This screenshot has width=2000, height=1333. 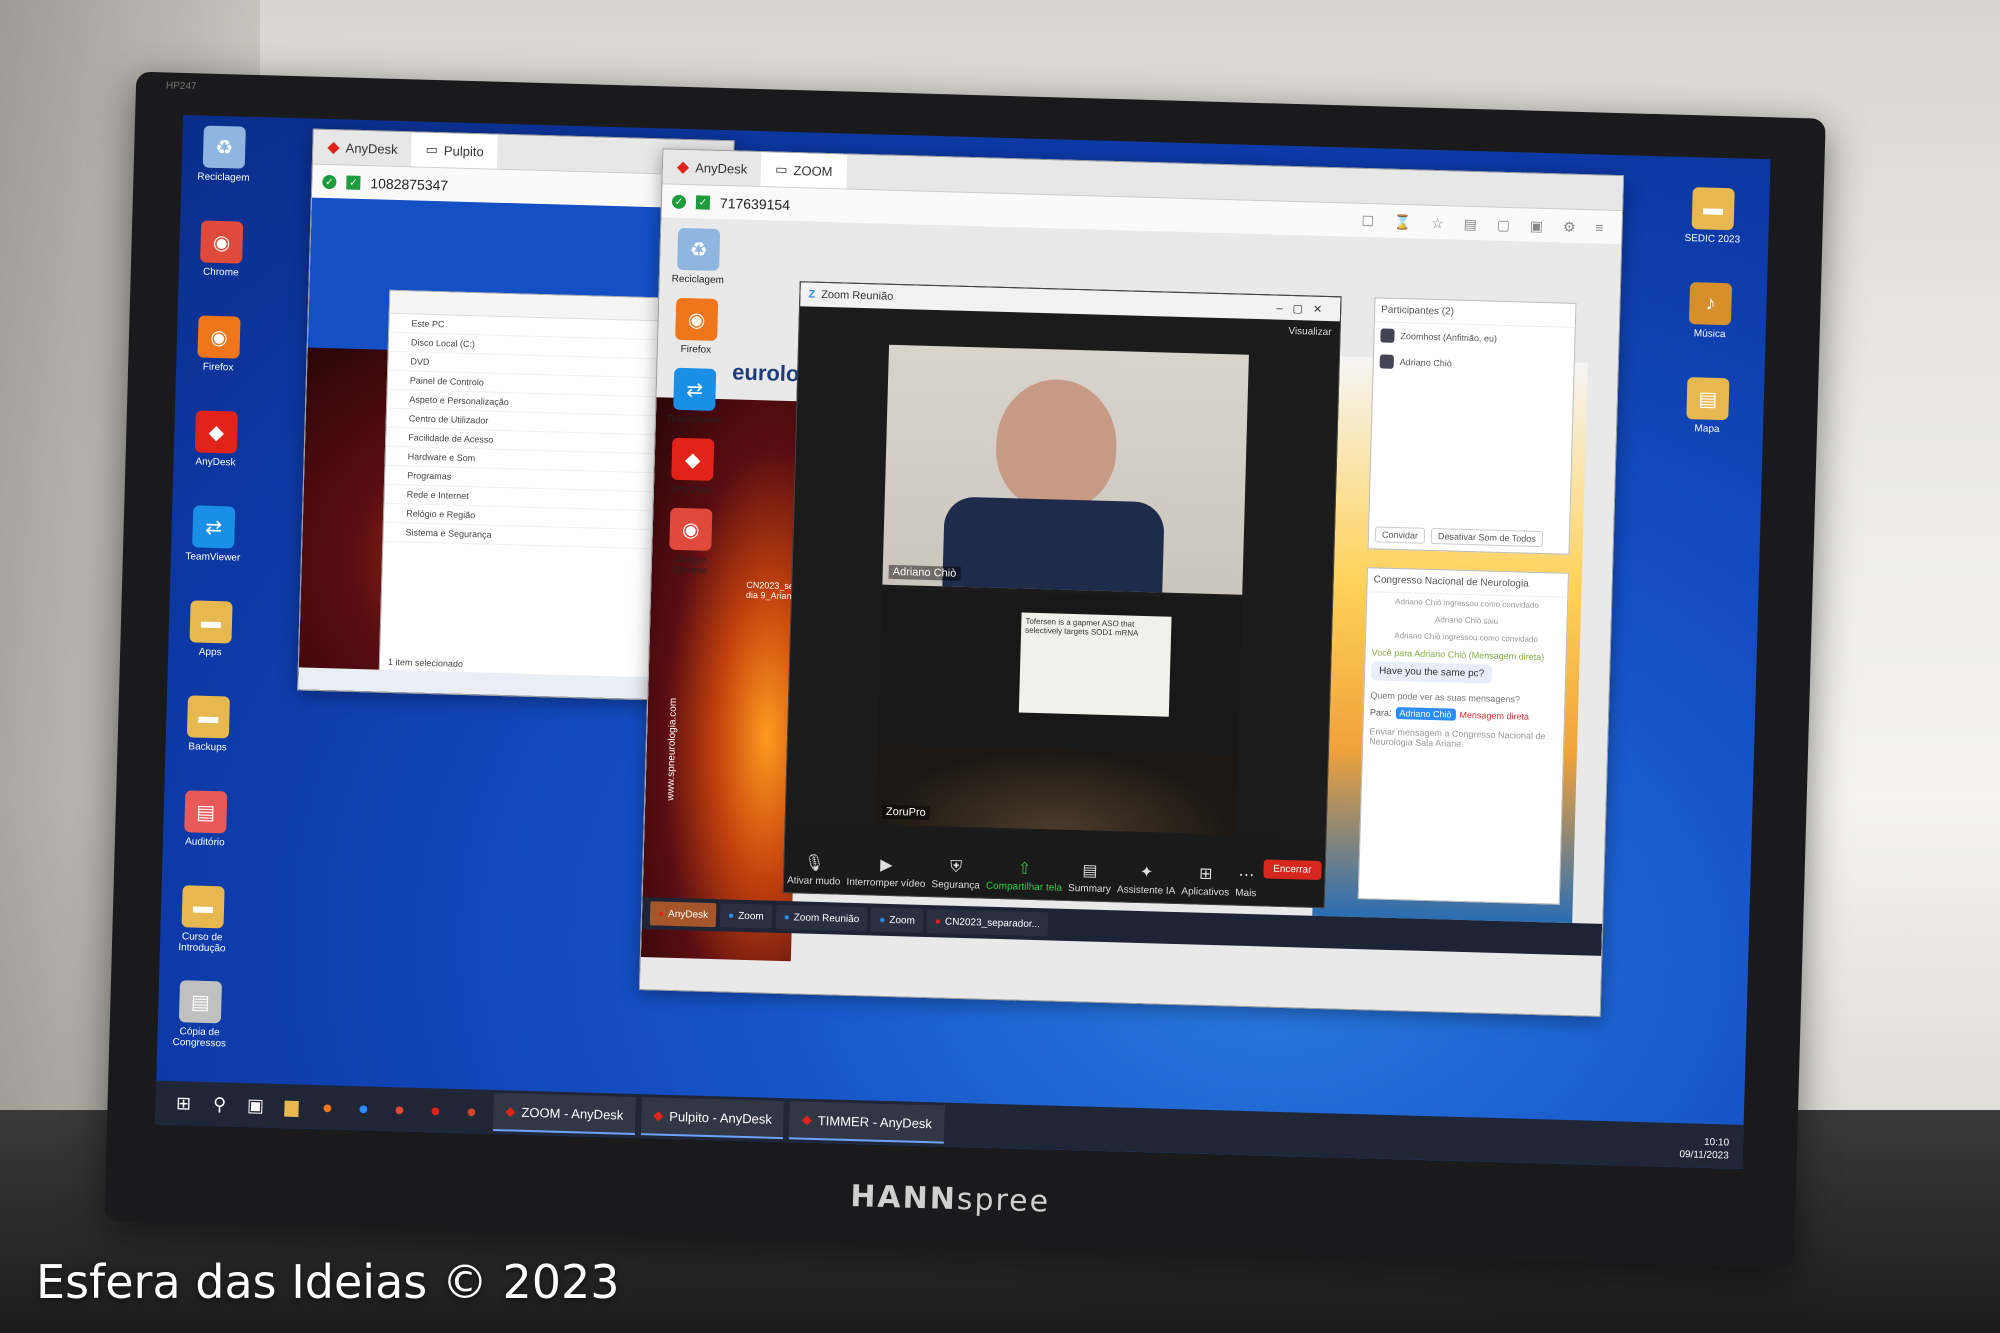 I want to click on task-view-icon: ▣, so click(x=255, y=1105).